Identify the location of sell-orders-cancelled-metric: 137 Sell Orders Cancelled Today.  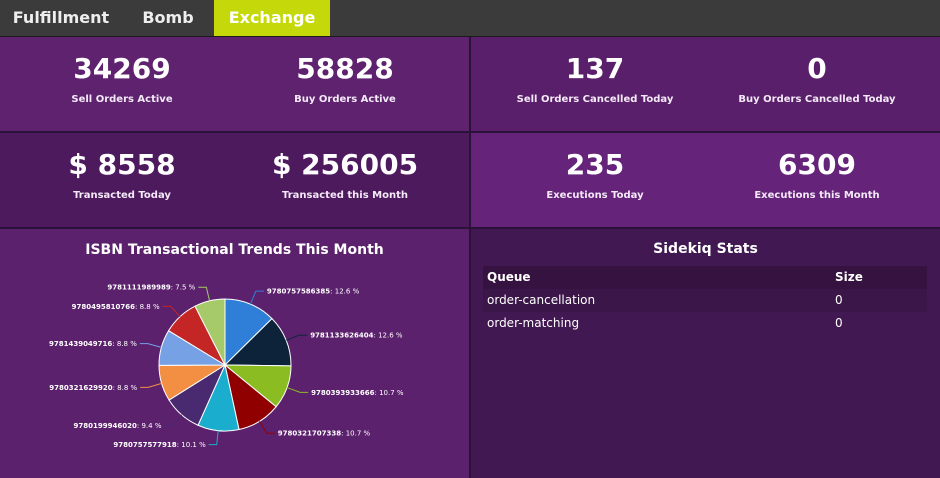
(595, 79).